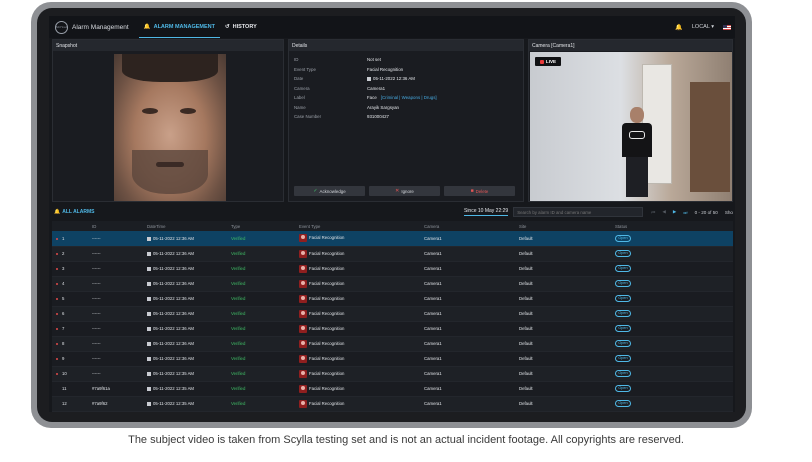 The image size is (812, 462). I want to click on ignore-label: Ignore, so click(407, 191).